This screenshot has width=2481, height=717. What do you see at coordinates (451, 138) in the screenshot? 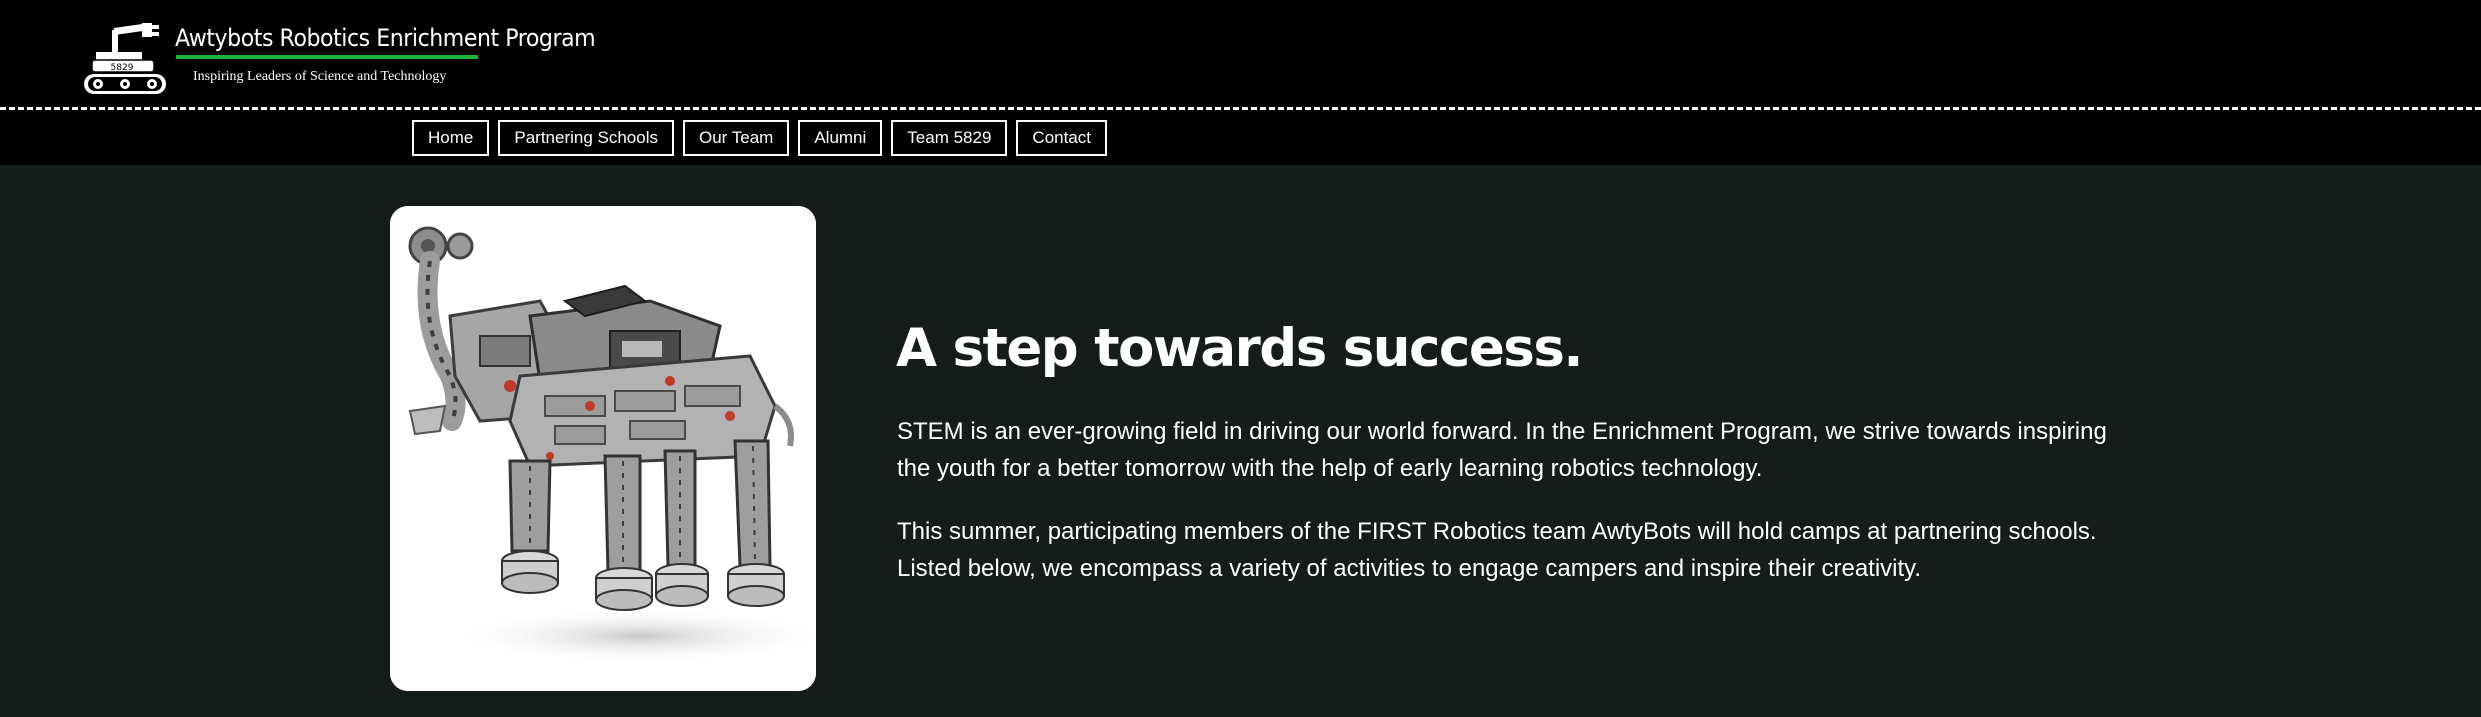
I see `nav-home-button: Home` at bounding box center [451, 138].